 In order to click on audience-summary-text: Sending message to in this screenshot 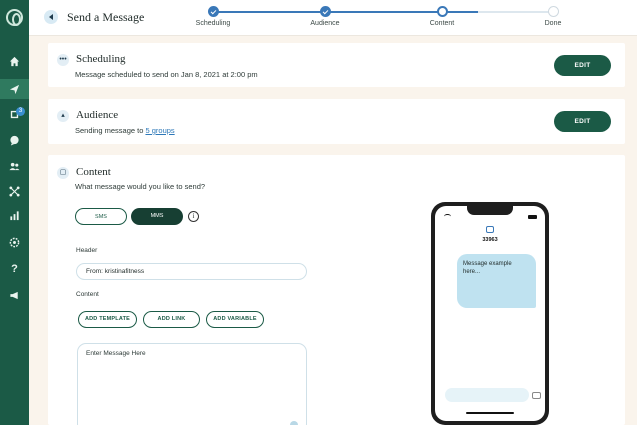, I will do `click(110, 130)`.